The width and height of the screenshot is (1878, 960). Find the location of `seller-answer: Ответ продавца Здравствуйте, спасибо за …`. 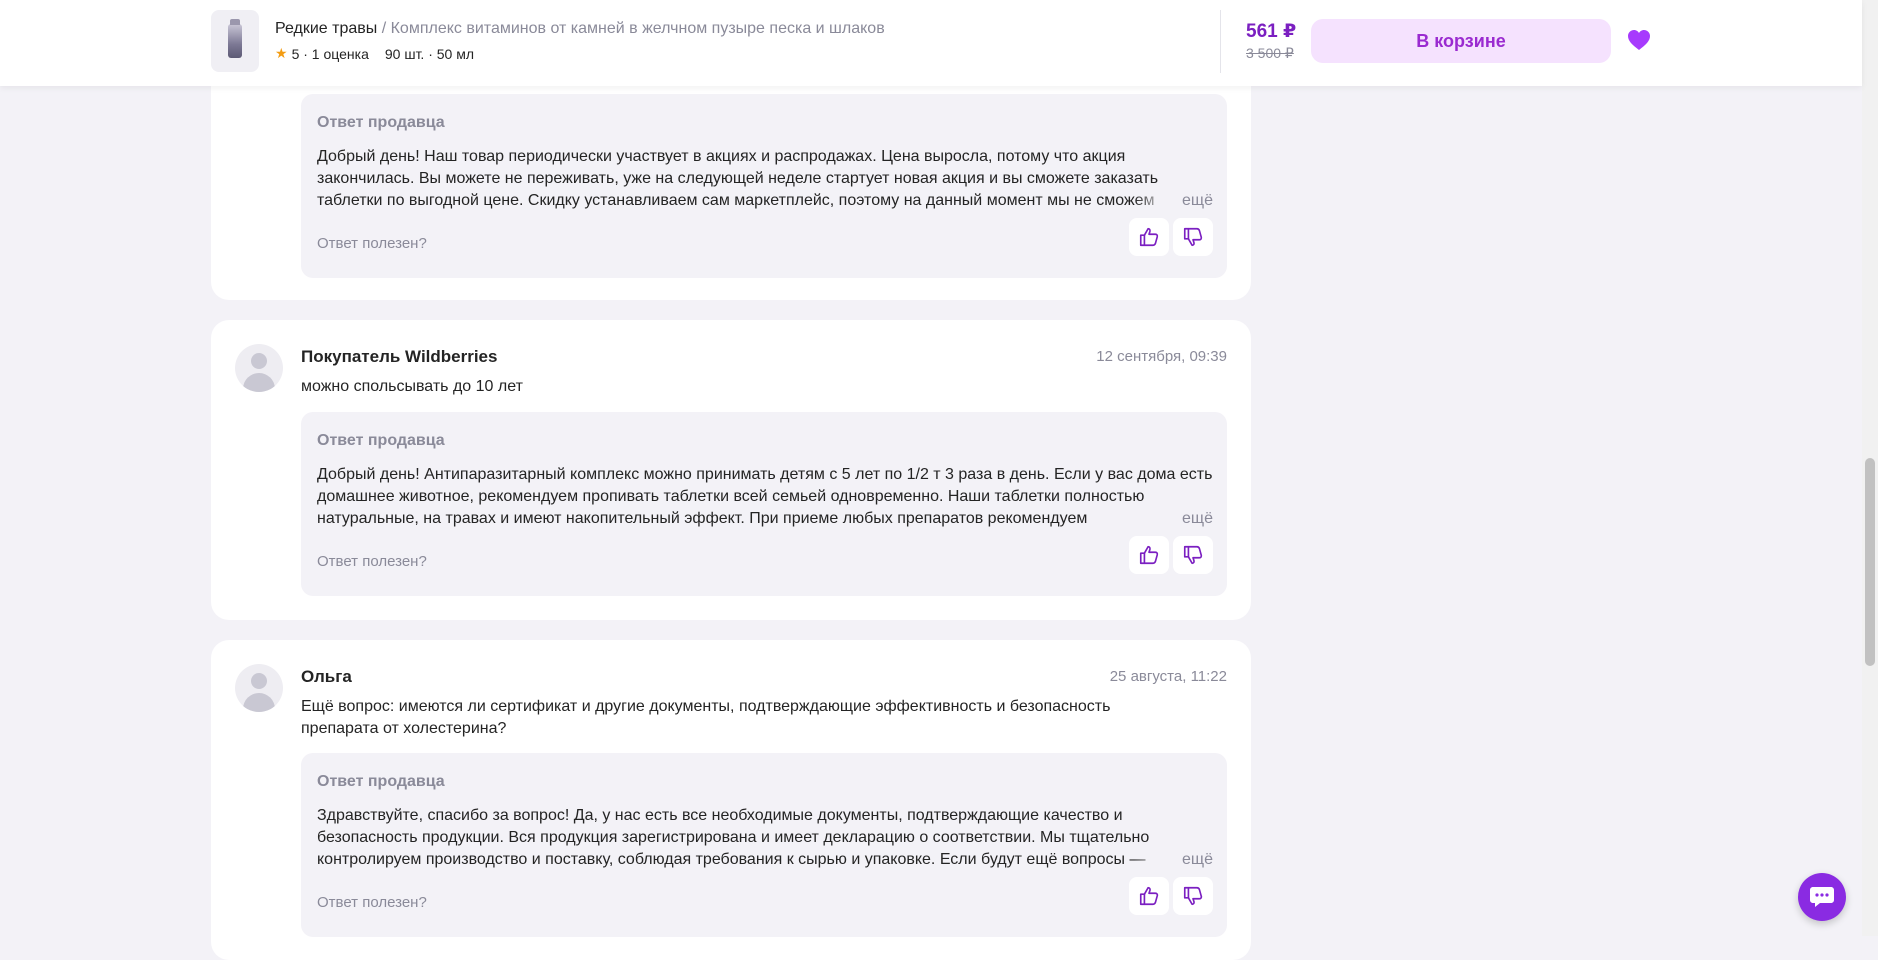

seller-answer: Ответ продавца Здравствуйте, спасибо за … is located at coordinates (764, 845).